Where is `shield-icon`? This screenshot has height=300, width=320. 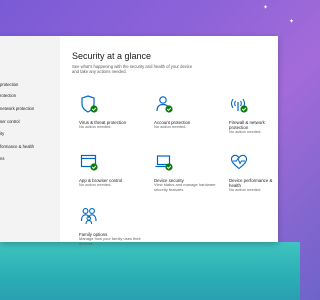 shield-icon is located at coordinates (89, 104).